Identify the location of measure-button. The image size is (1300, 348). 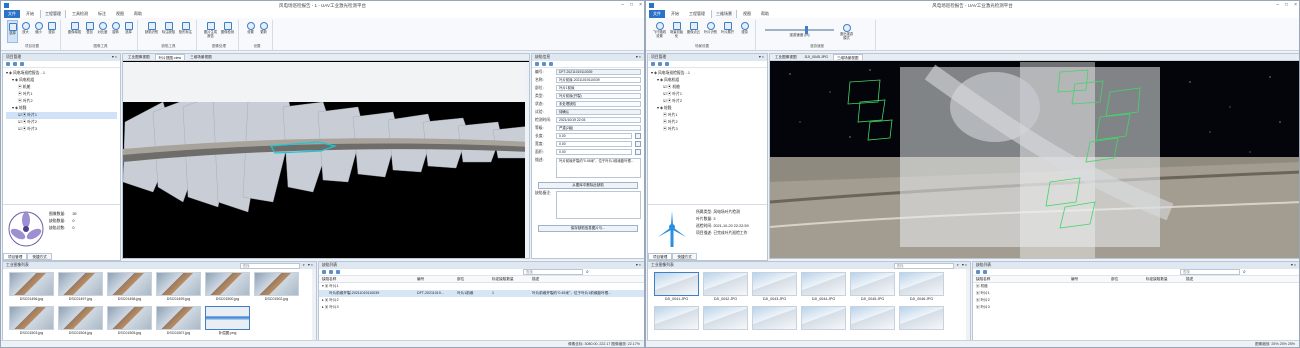
(638, 144).